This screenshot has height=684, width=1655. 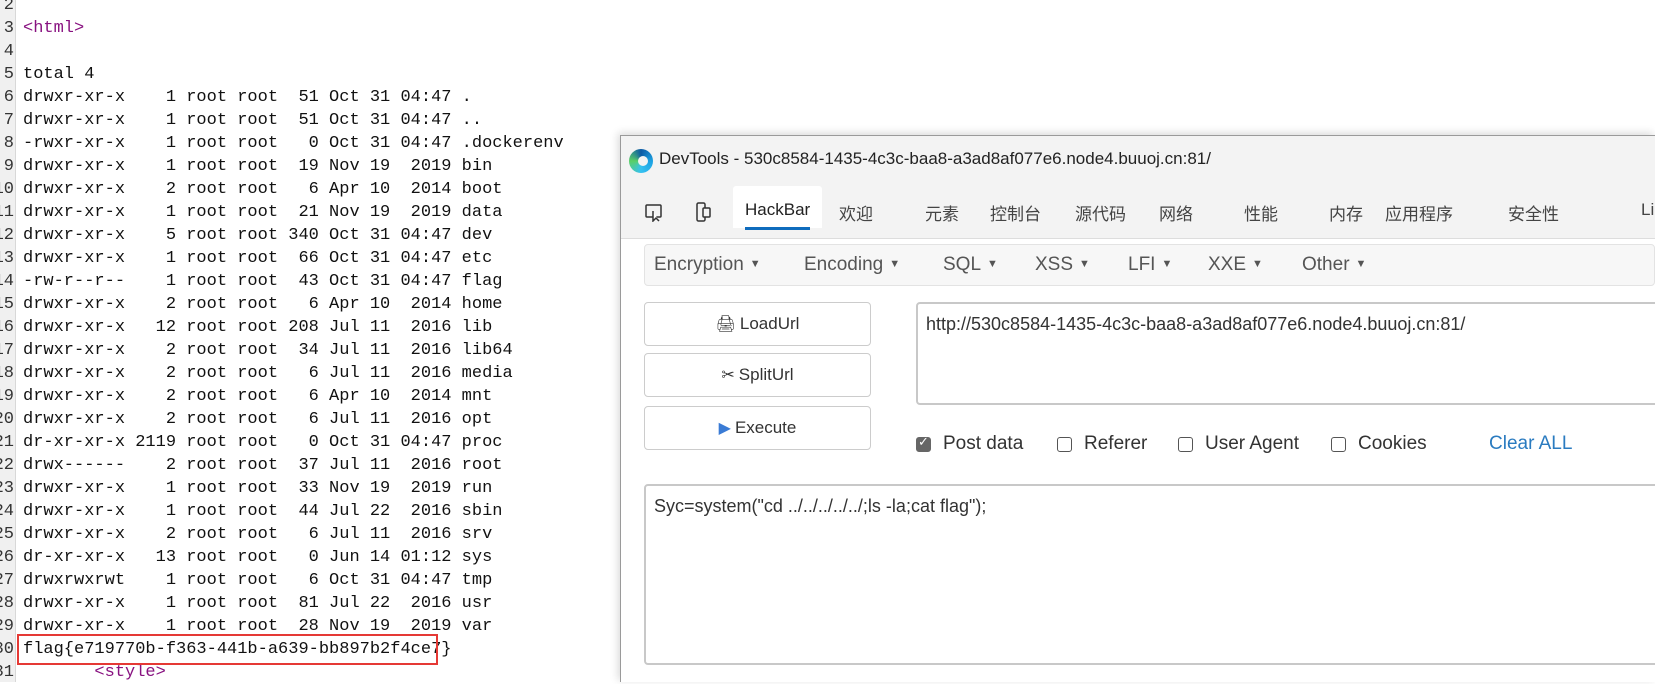 I want to click on split-url-button: ✂ SplitUrl, so click(x=757, y=375).